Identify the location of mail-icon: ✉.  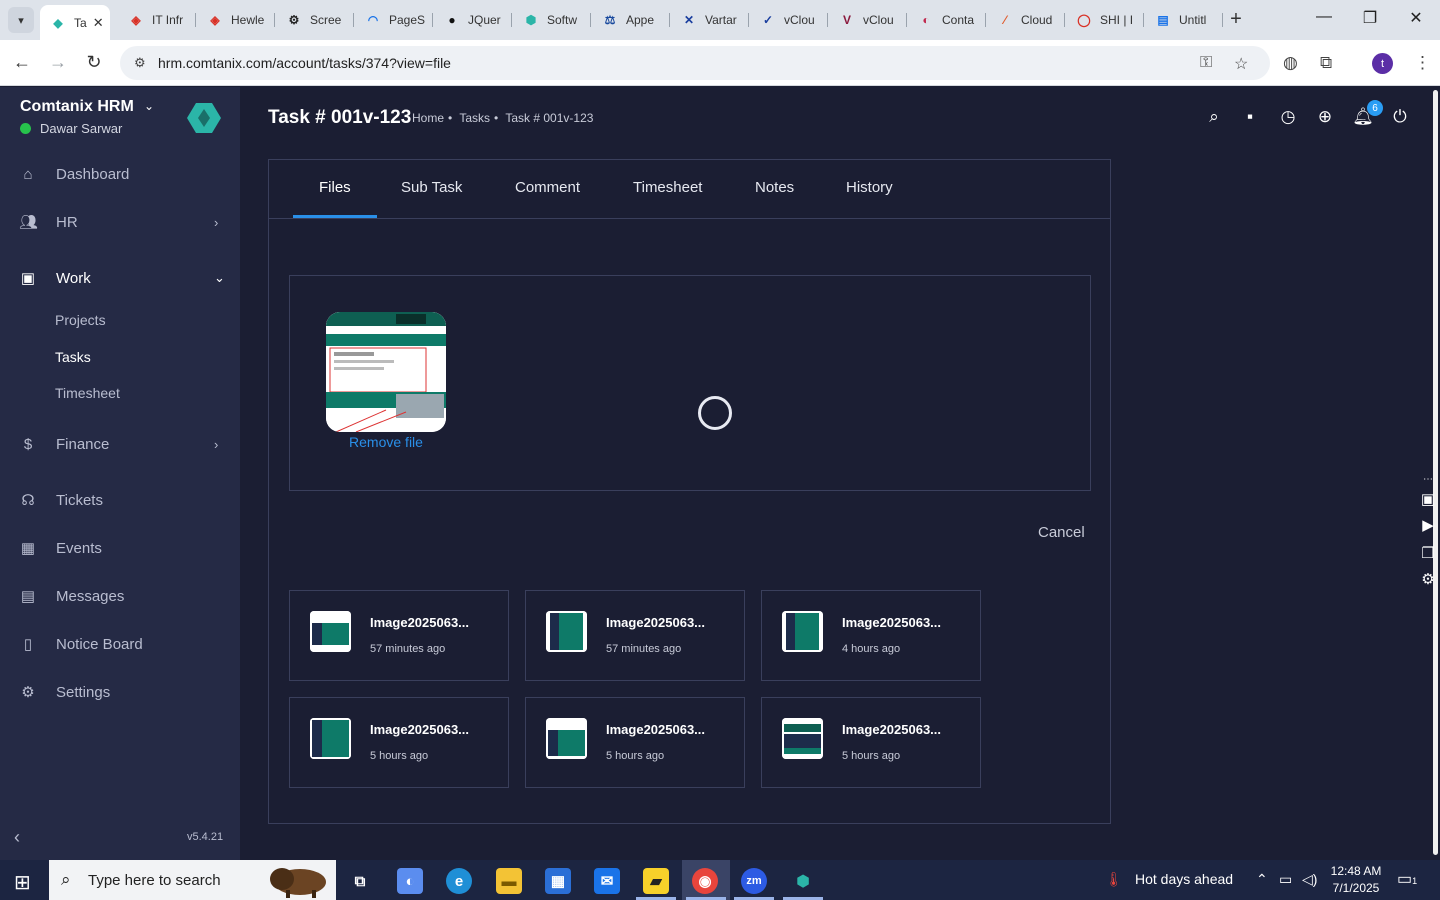
(607, 881).